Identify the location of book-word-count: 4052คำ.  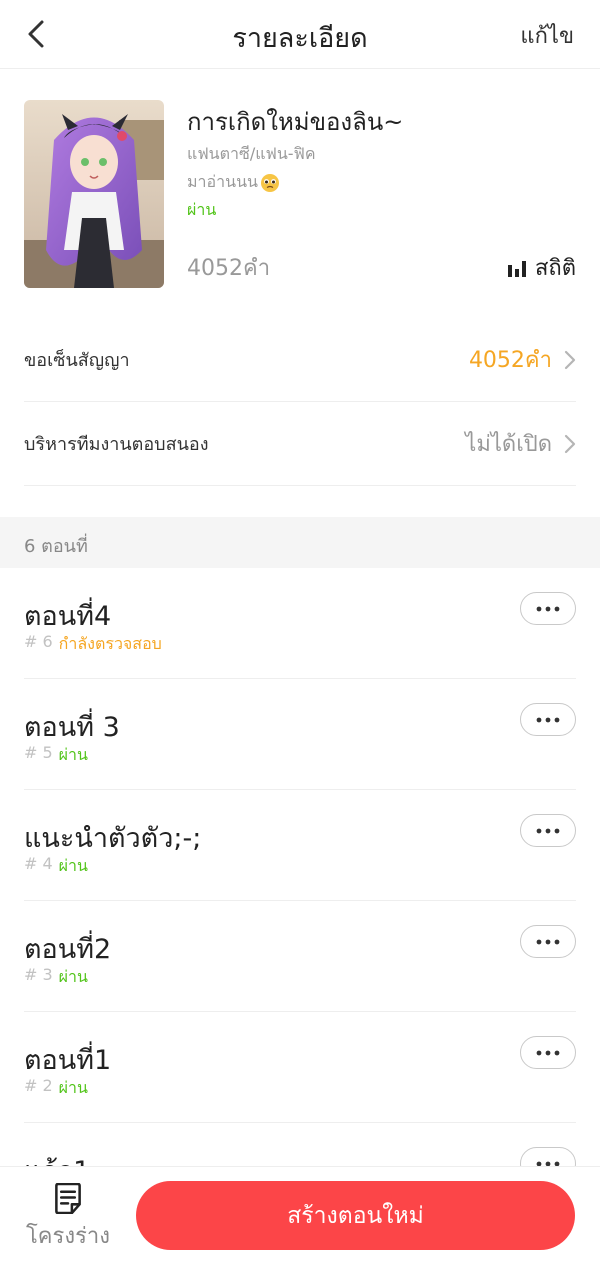
(229, 268).